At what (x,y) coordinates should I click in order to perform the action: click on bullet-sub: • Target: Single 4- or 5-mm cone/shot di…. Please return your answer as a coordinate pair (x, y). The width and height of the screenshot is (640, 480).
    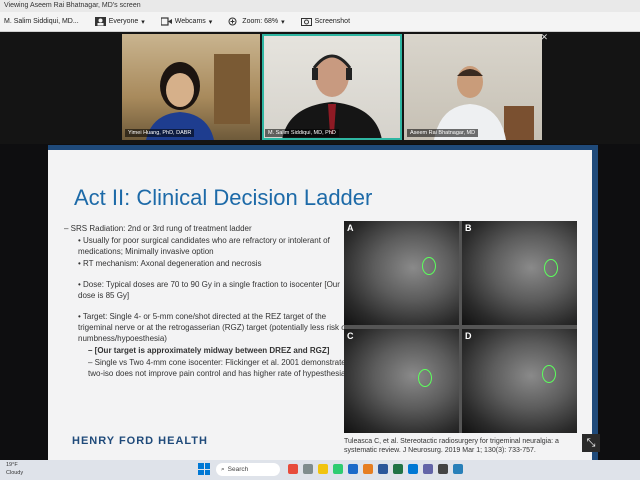
    Looking at the image, I should click on (213, 327).